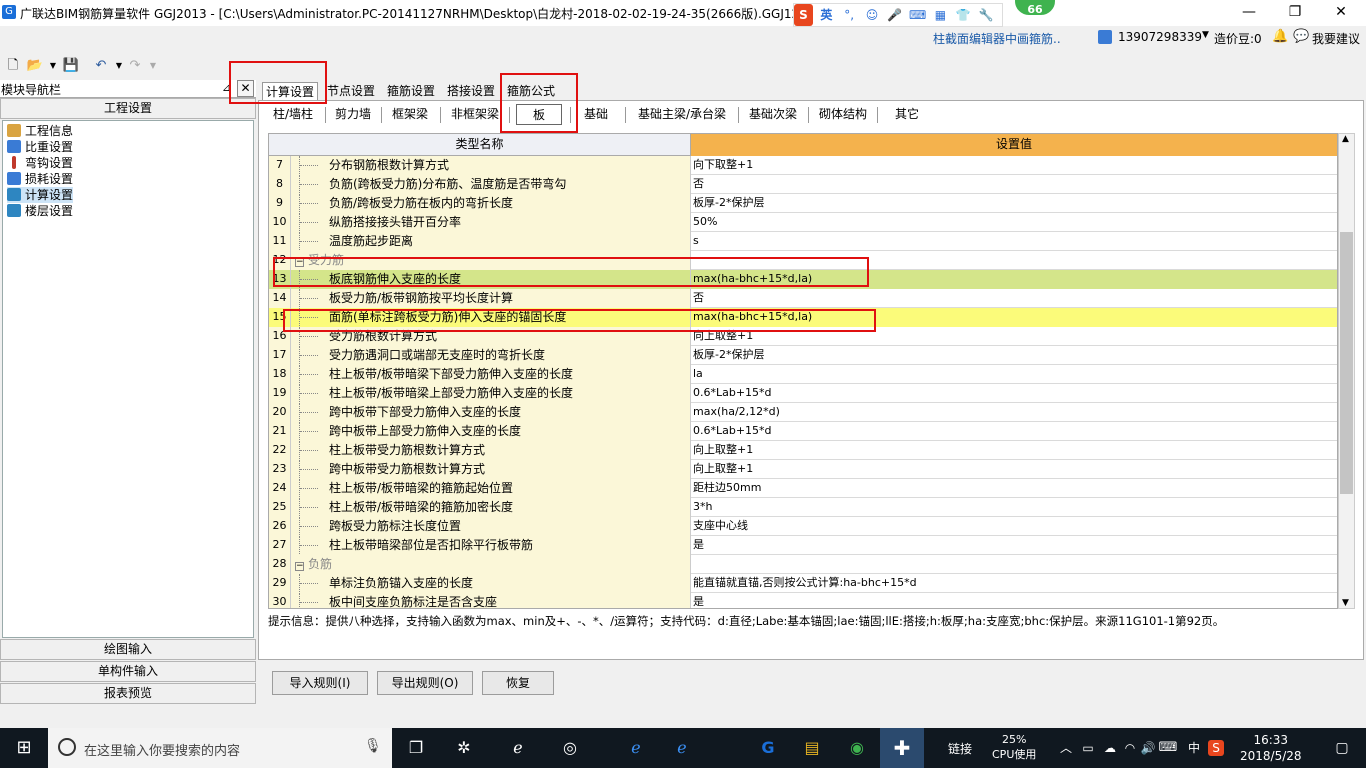  I want to click on mic-icon: 🎙, so click(373, 746).